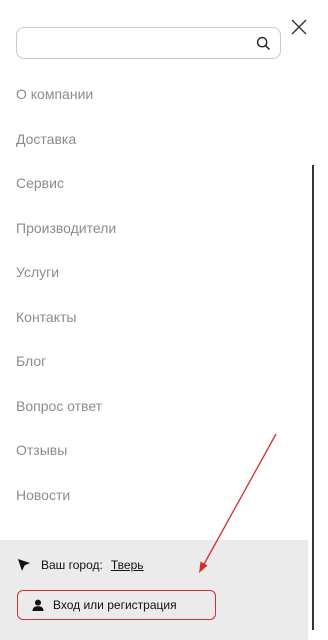 Image resolution: width=328 pixels, height=640 pixels. What do you see at coordinates (151, 414) in the screenshot?
I see `menu-item-faq: Вопрос ответ` at bounding box center [151, 414].